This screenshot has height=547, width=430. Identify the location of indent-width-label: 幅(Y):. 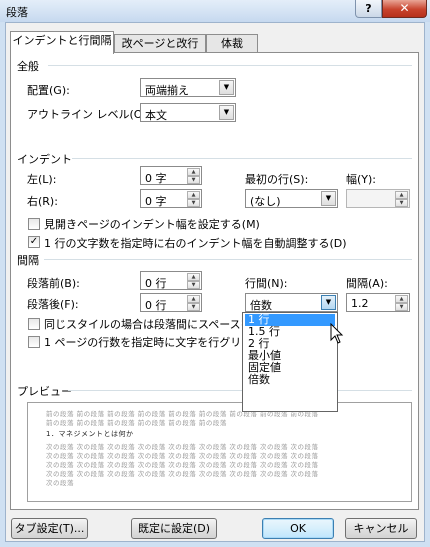
(361, 179).